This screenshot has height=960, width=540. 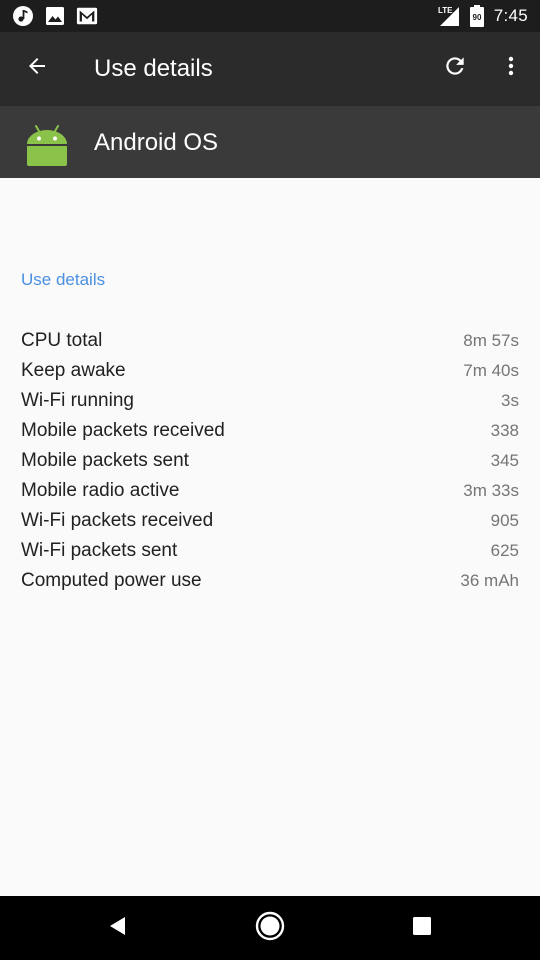 What do you see at coordinates (270, 401) in the screenshot?
I see `detail-row-wifi-running: Wi-Fi running 3s` at bounding box center [270, 401].